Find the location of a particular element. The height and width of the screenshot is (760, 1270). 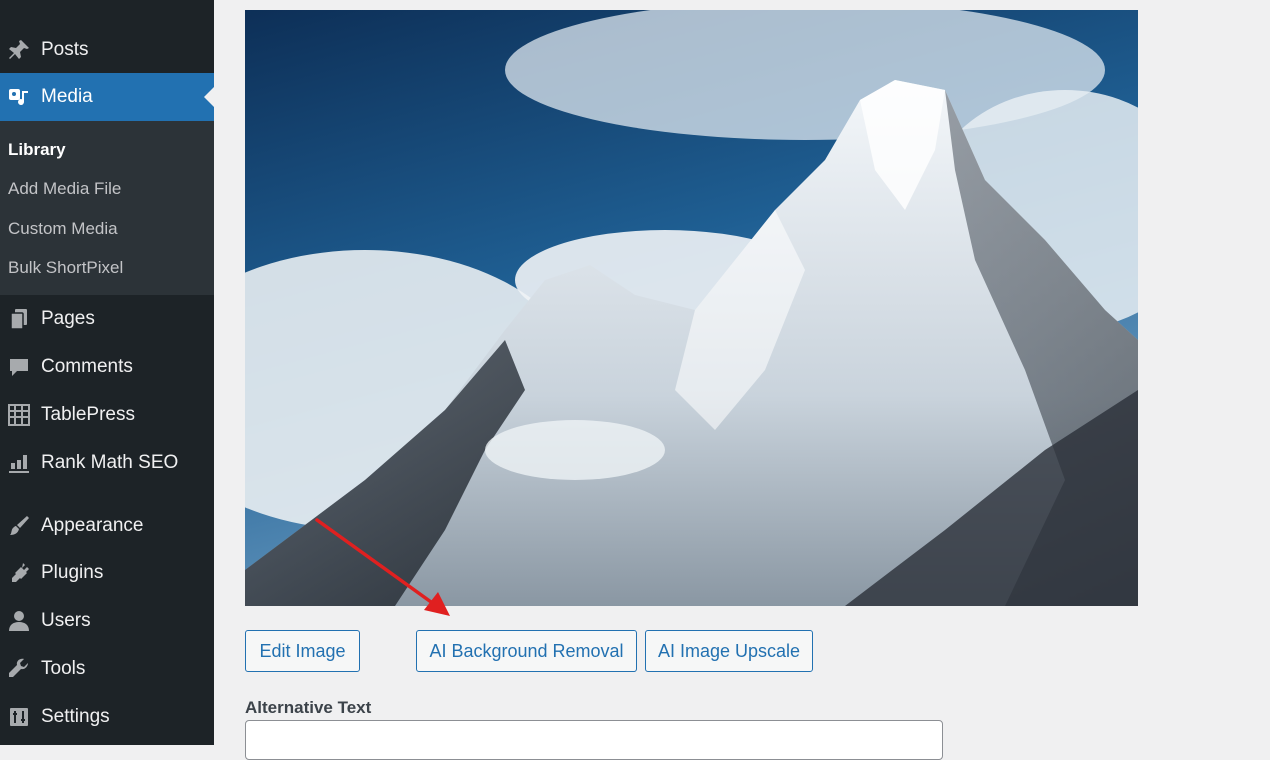

menu-label: Tools is located at coordinates (63, 668).